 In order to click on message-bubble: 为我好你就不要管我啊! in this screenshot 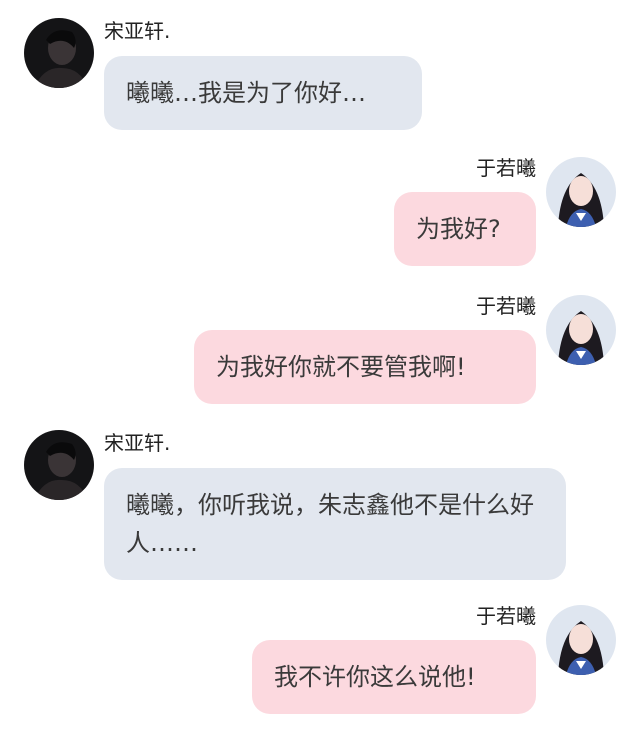, I will do `click(365, 367)`.